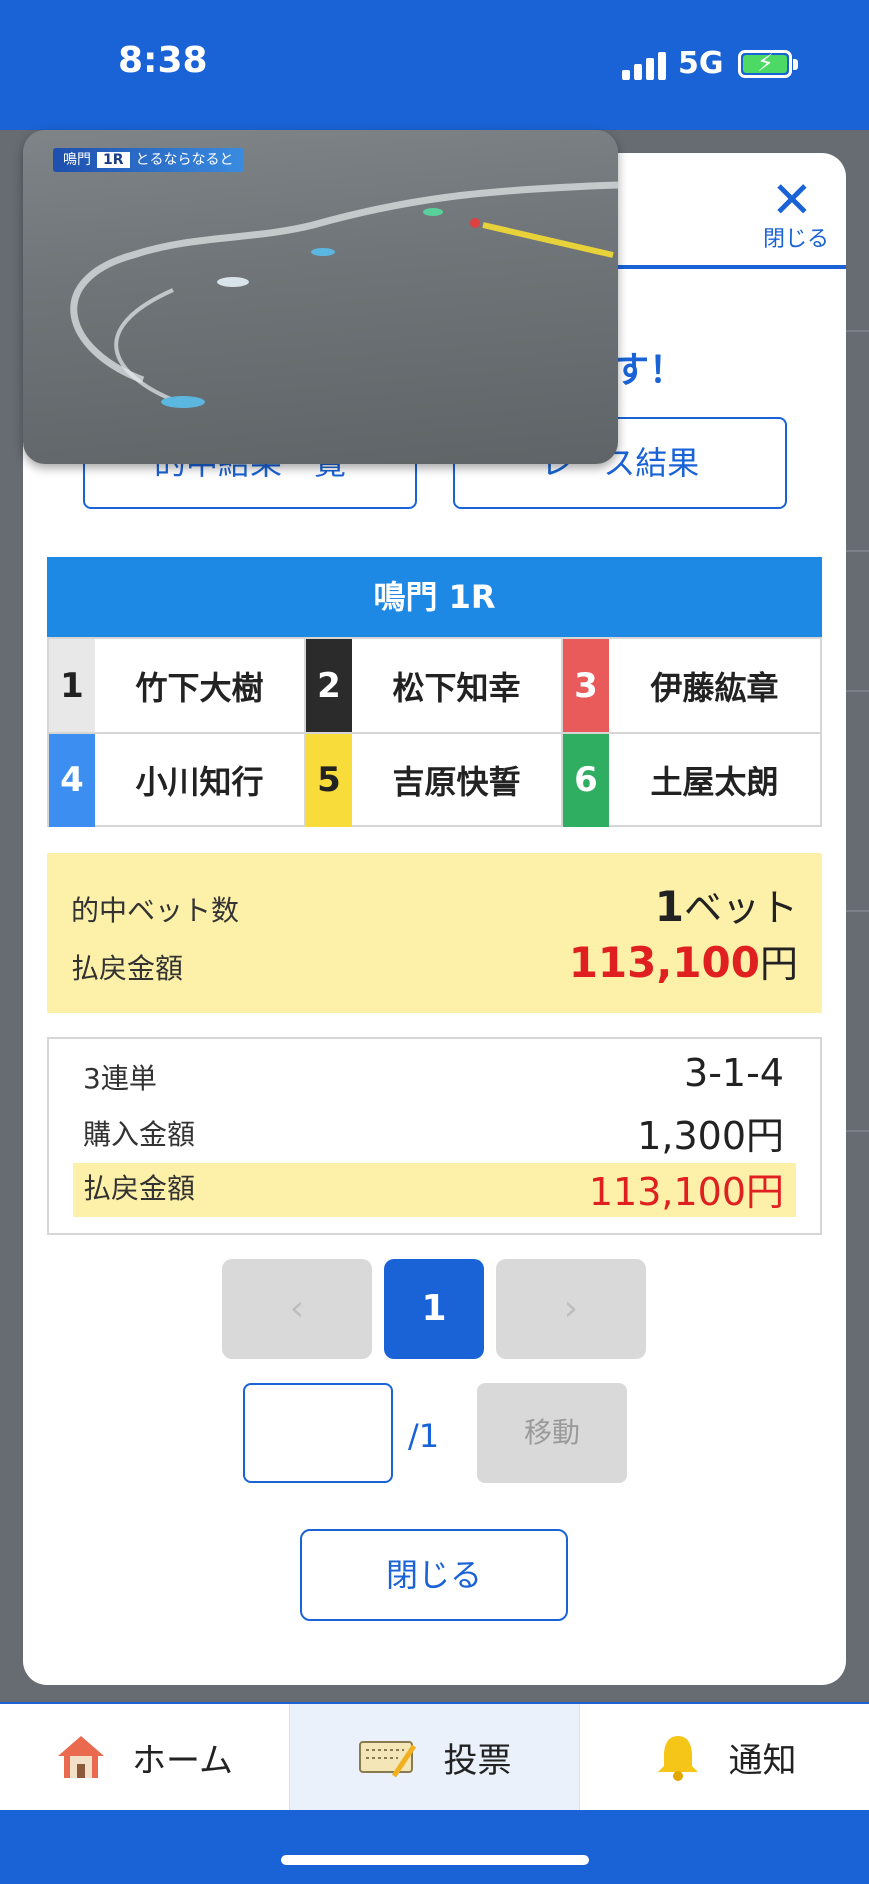  Describe the element at coordinates (683, 962) in the screenshot. I see `payout-value: 113,100円` at that location.